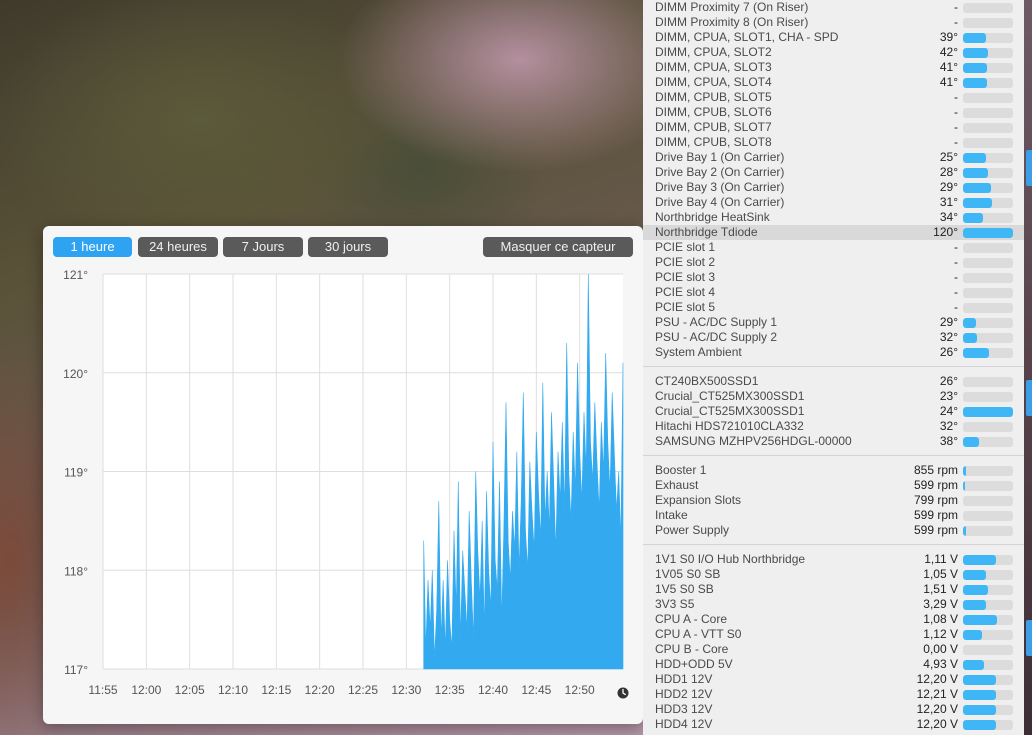 This screenshot has width=1032, height=735. I want to click on x-tick-label: 12:05, so click(190, 690).